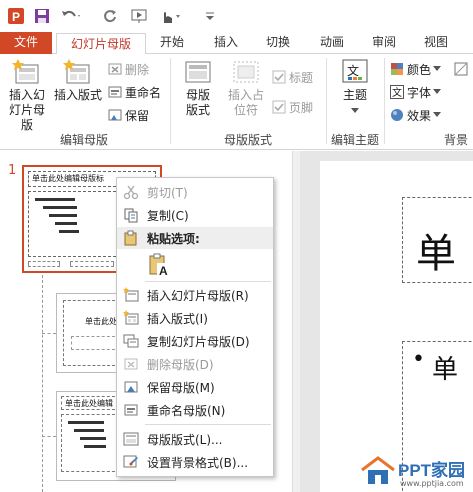 The width and height of the screenshot is (473, 492). What do you see at coordinates (198, 295) in the screenshot?
I see `menu-item-label: 插入幻灯片母版(R)` at bounding box center [198, 295].